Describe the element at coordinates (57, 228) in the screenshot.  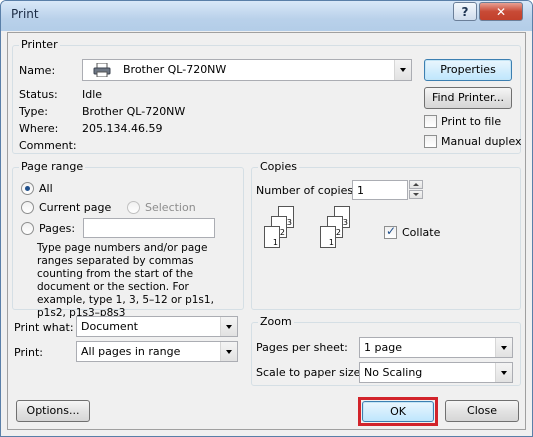
I see `pages-label: Pages:` at that location.